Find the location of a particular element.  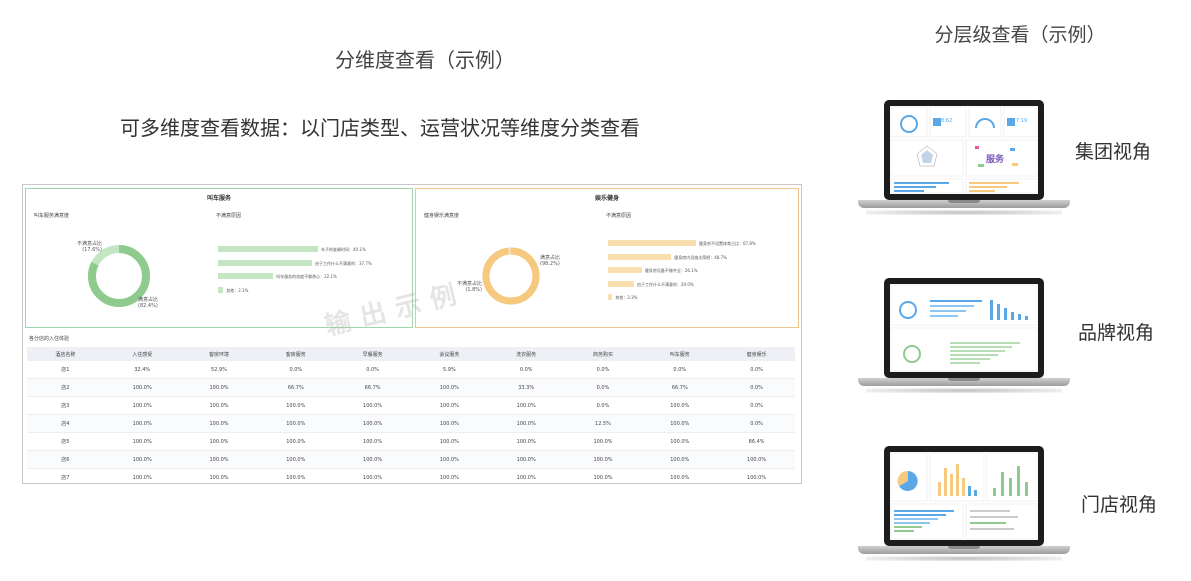

table-header-cell: 叫车服务 is located at coordinates (680, 354).